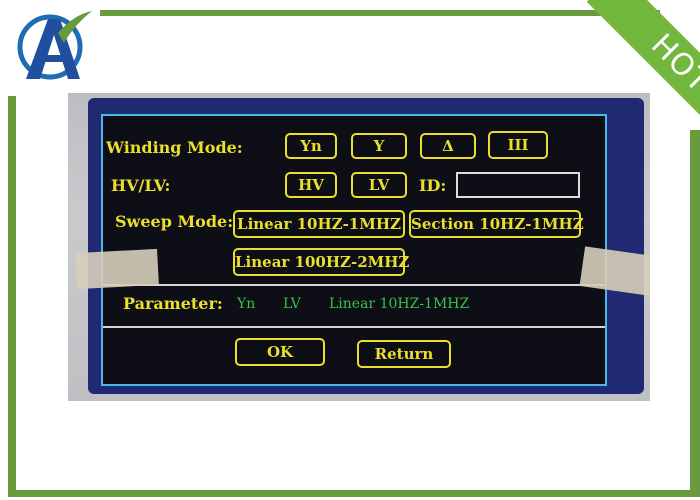 The height and width of the screenshot is (500, 700). I want to click on winding-delta-button: Δ, so click(448, 146).